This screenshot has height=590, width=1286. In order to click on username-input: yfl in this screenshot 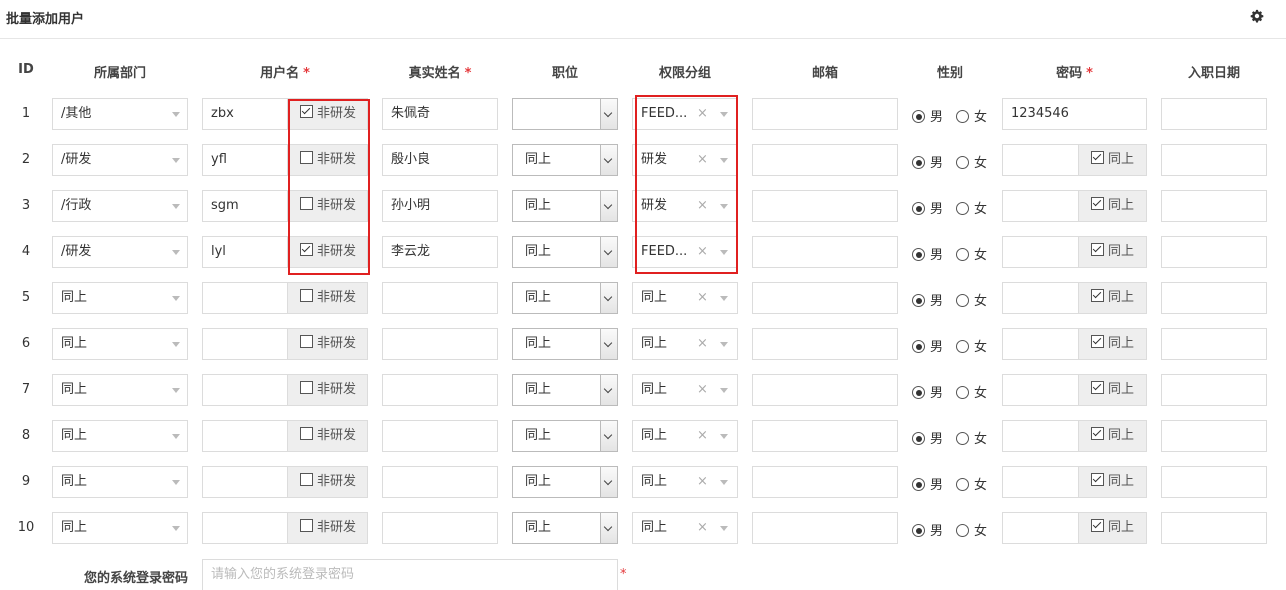, I will do `click(245, 160)`.